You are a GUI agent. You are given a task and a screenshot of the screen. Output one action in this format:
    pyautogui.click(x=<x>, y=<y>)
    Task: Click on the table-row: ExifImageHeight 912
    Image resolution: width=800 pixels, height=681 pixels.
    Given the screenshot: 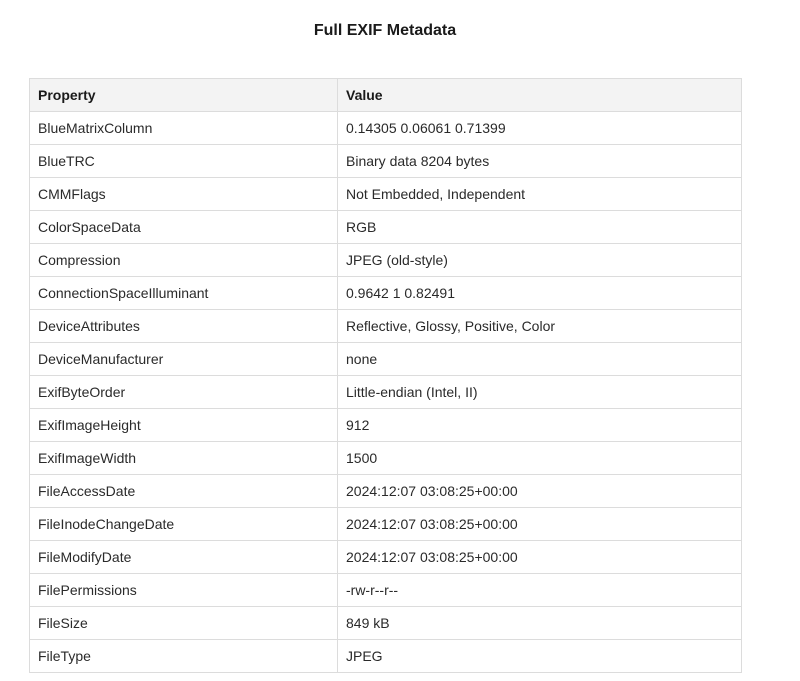 What is the action you would take?
    pyautogui.click(x=385, y=425)
    